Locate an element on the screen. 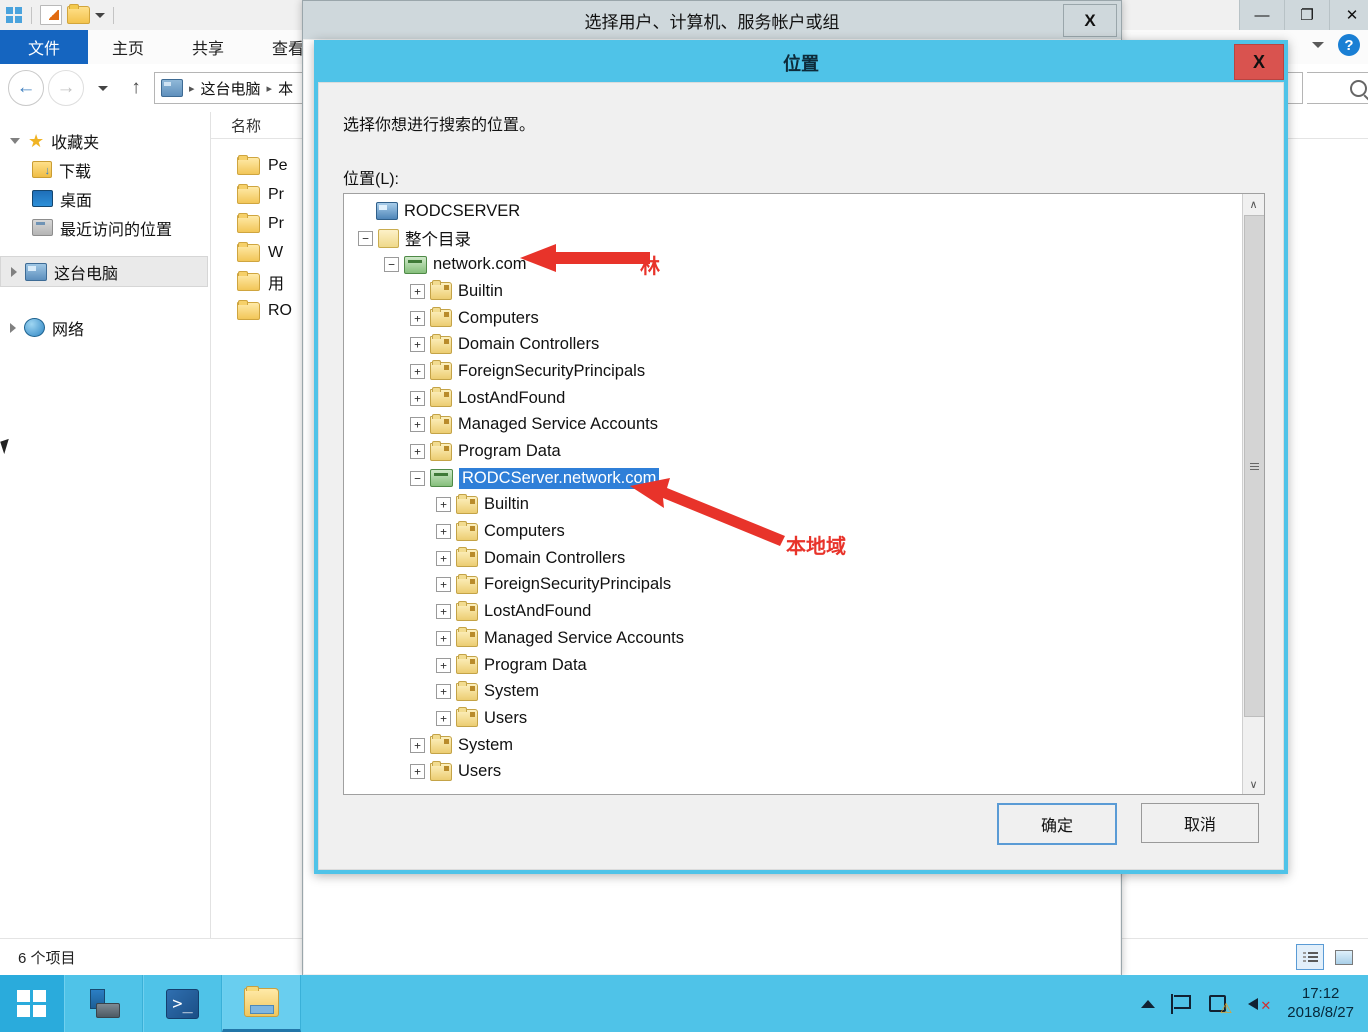  tree-node-label: System is located at coordinates (486, 744).